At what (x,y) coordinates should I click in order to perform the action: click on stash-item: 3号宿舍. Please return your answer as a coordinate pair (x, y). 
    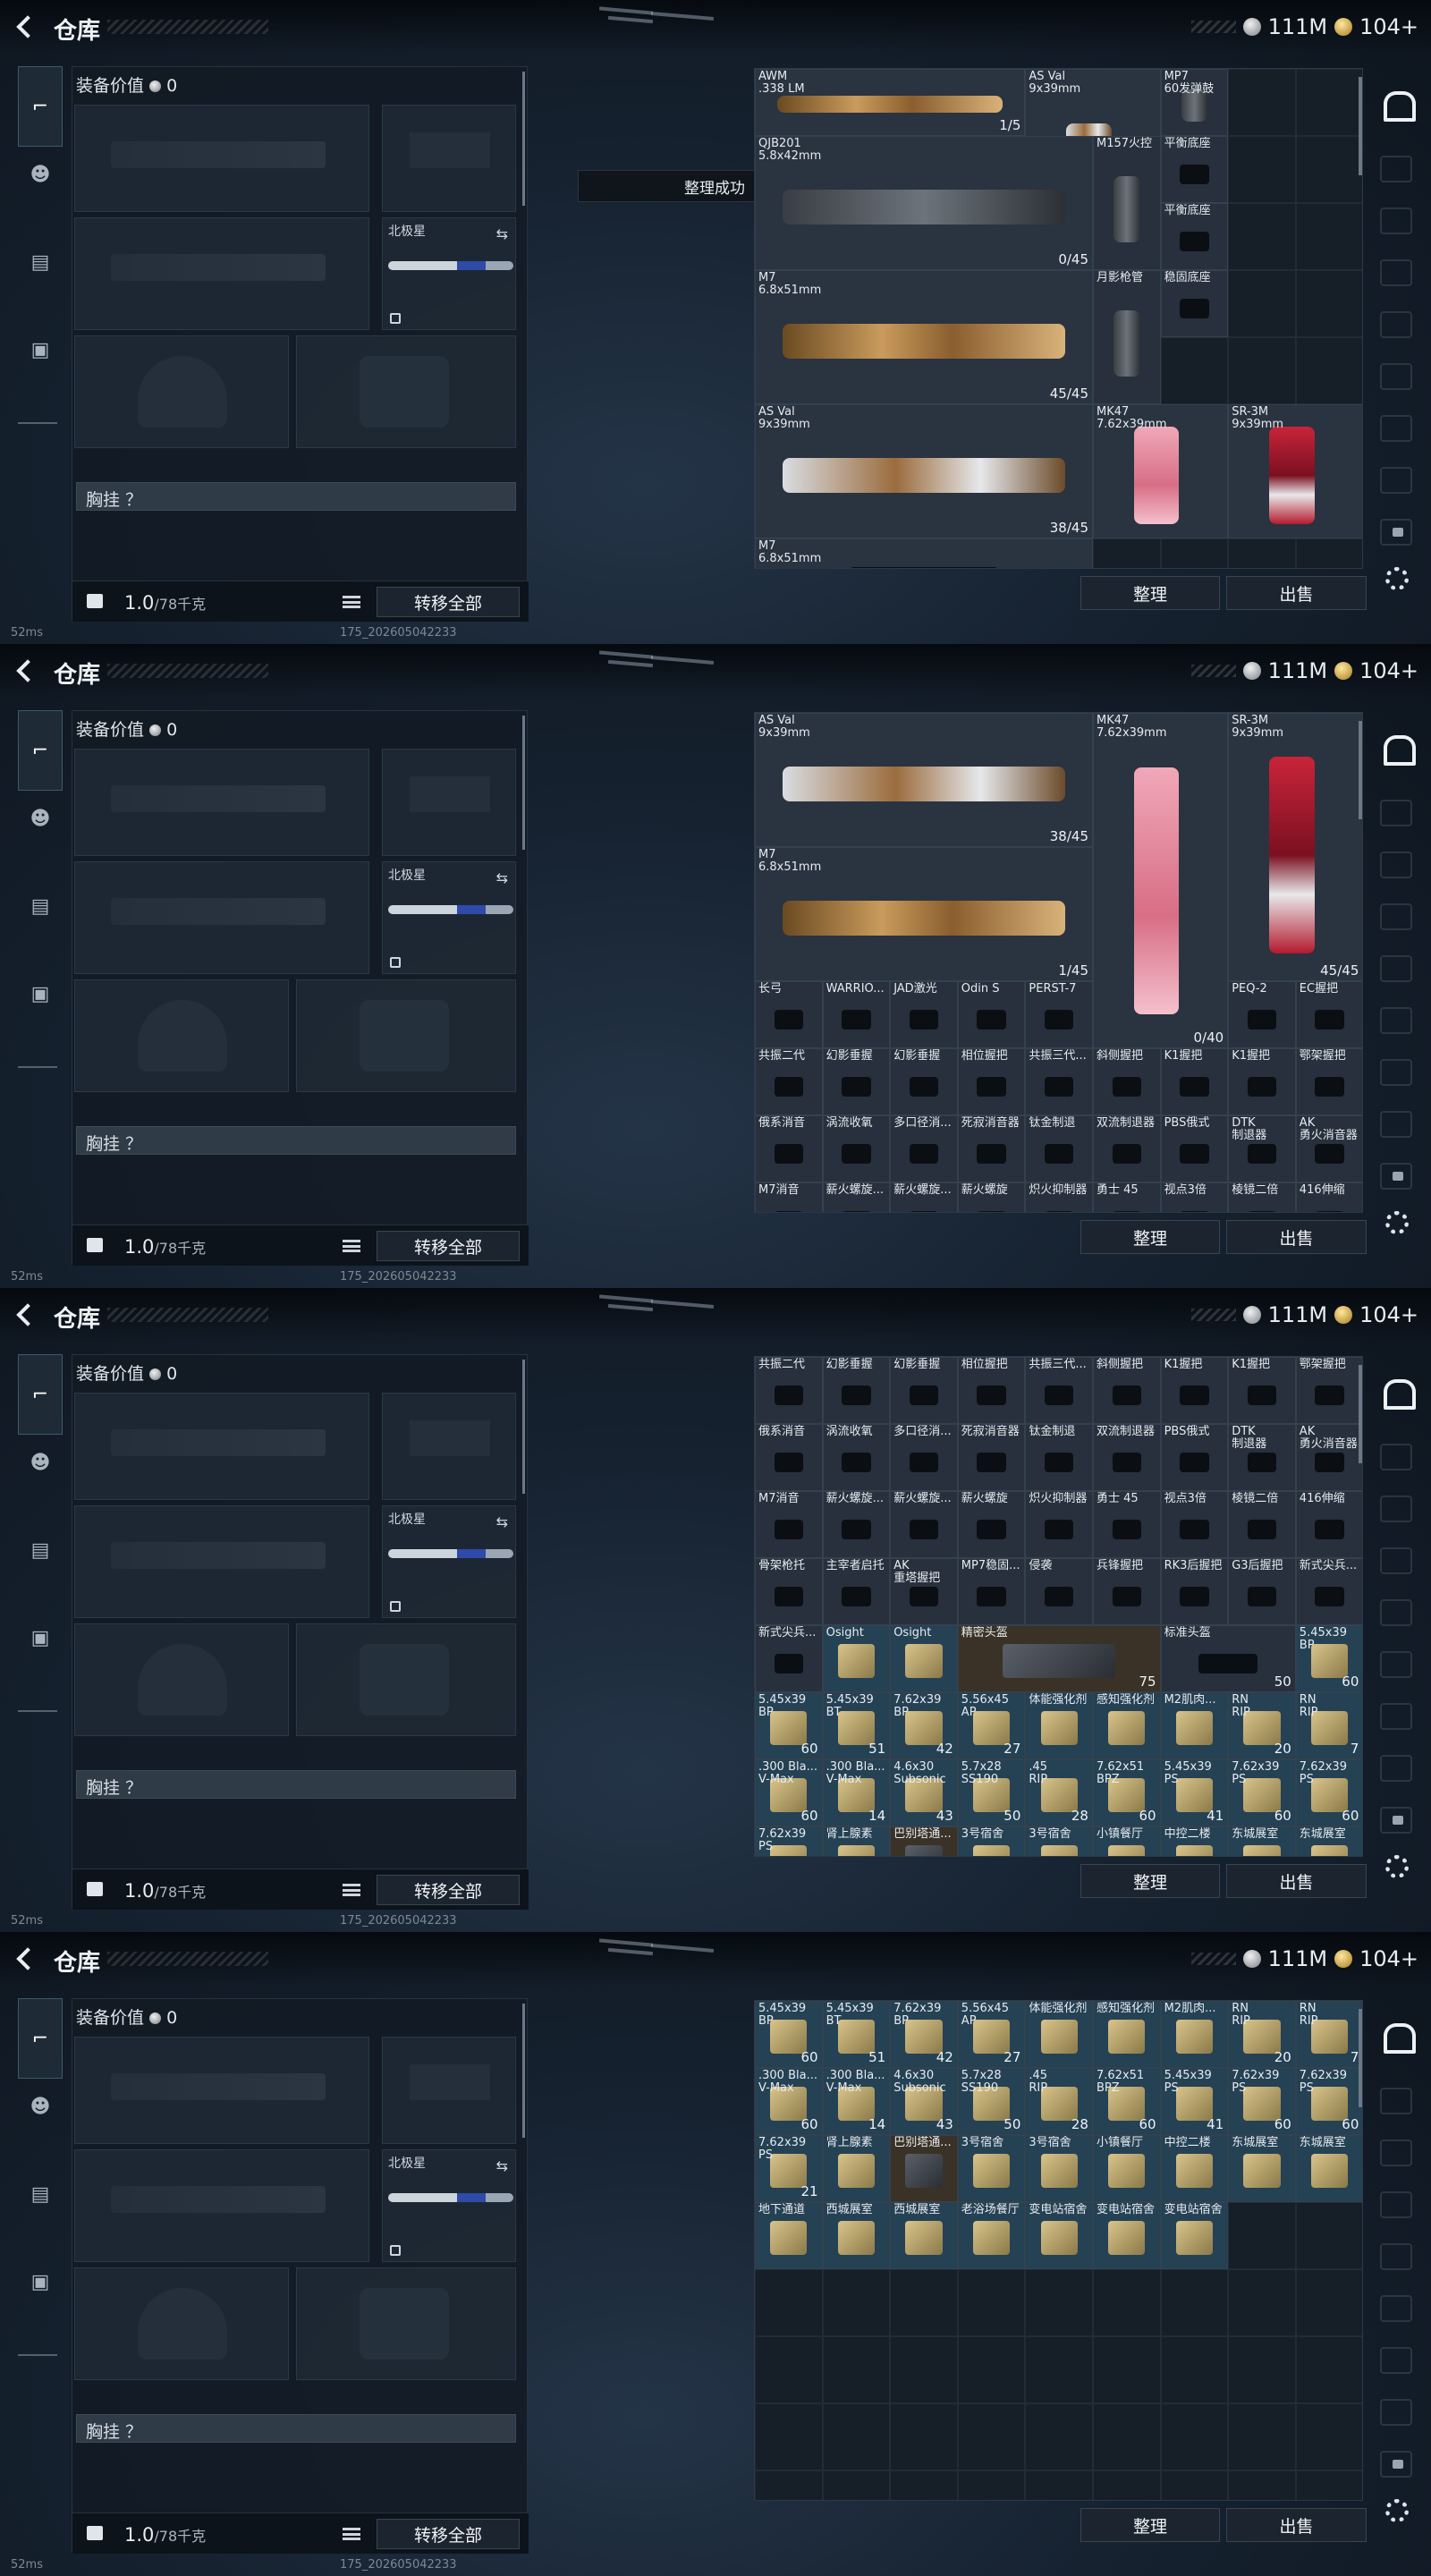
    Looking at the image, I should click on (1059, 1841).